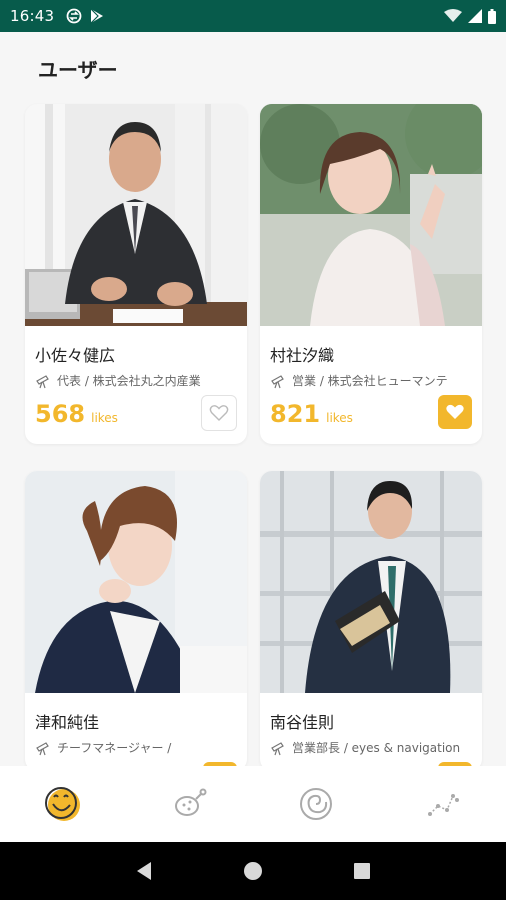  What do you see at coordinates (253, 804) in the screenshot?
I see `bottom-nav` at bounding box center [253, 804].